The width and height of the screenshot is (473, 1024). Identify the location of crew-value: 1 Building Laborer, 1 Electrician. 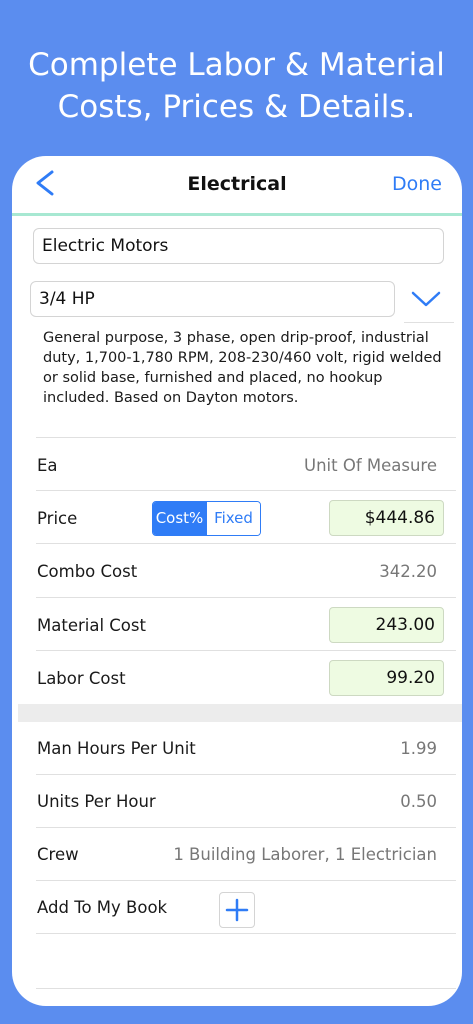
(305, 854).